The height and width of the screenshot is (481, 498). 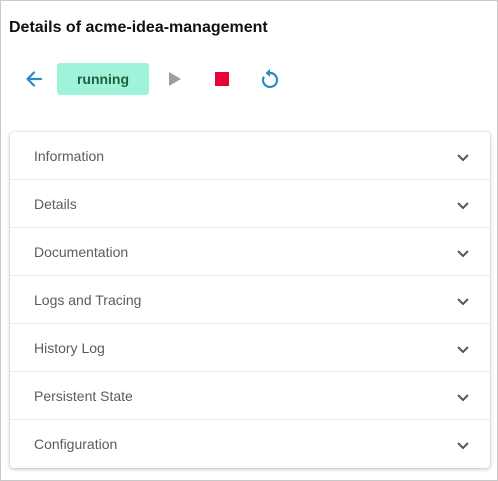 I want to click on section-label: Logs and Tracing, so click(x=88, y=299).